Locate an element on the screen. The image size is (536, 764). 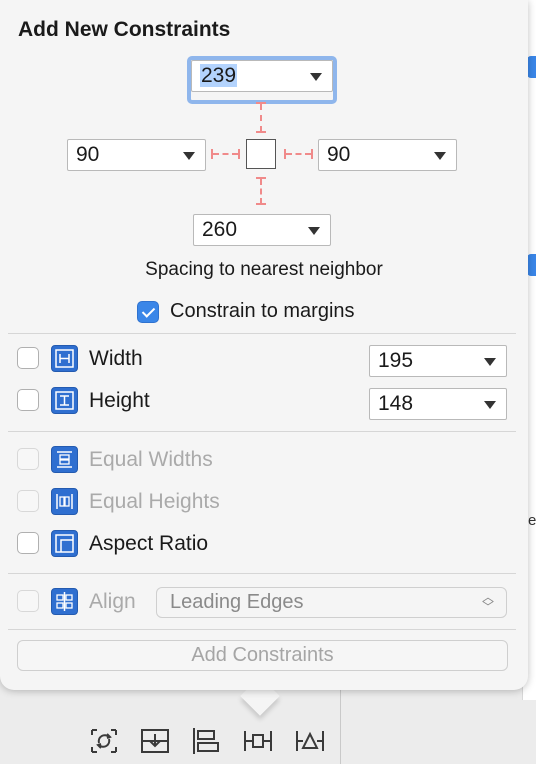
height-checkbox is located at coordinates (28, 400).